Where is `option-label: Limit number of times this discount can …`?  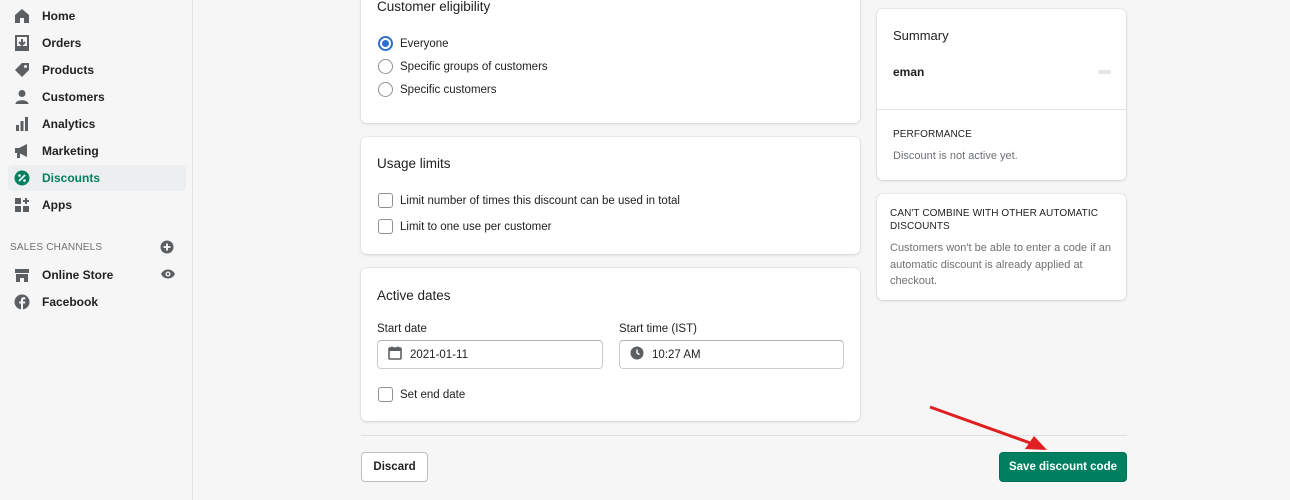 option-label: Limit number of times this discount can … is located at coordinates (540, 200).